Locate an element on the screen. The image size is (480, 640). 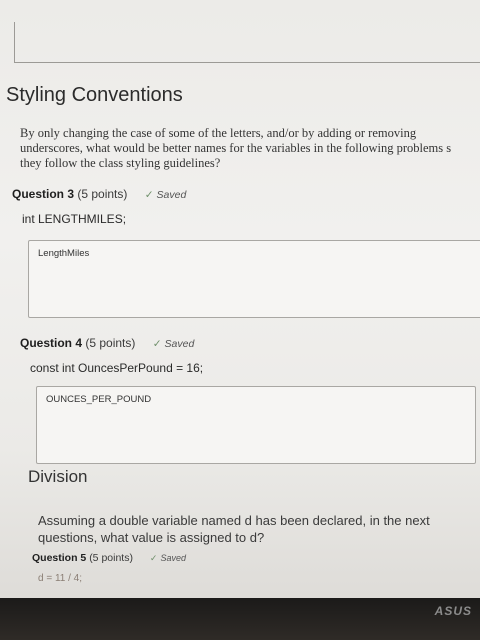
monitor-bezel is located at coordinates (240, 619).